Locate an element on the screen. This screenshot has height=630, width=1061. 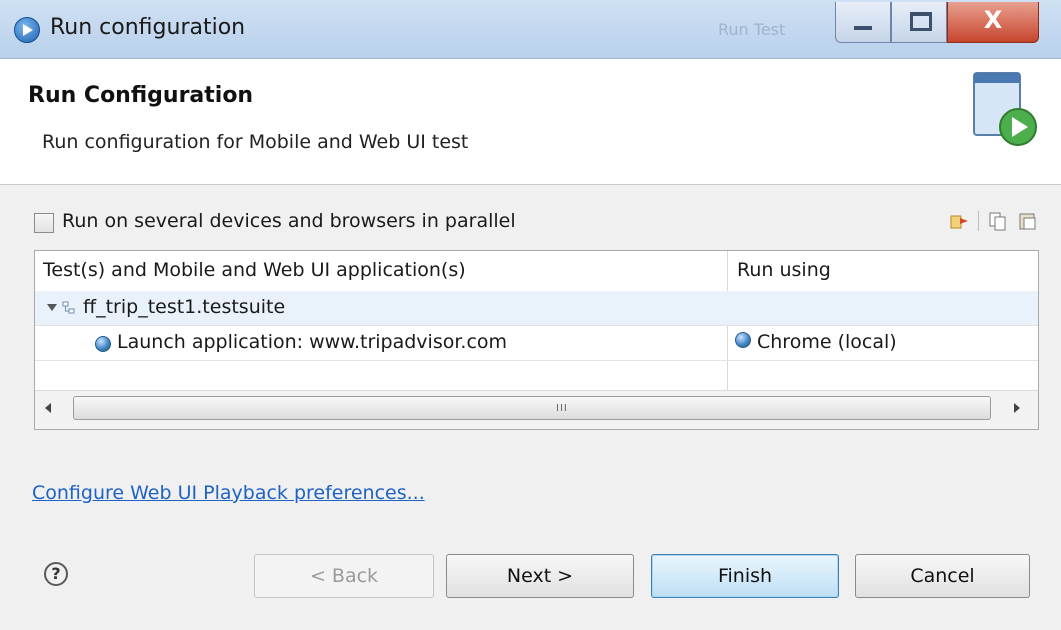
page-title: Run Configuration is located at coordinates (141, 95).